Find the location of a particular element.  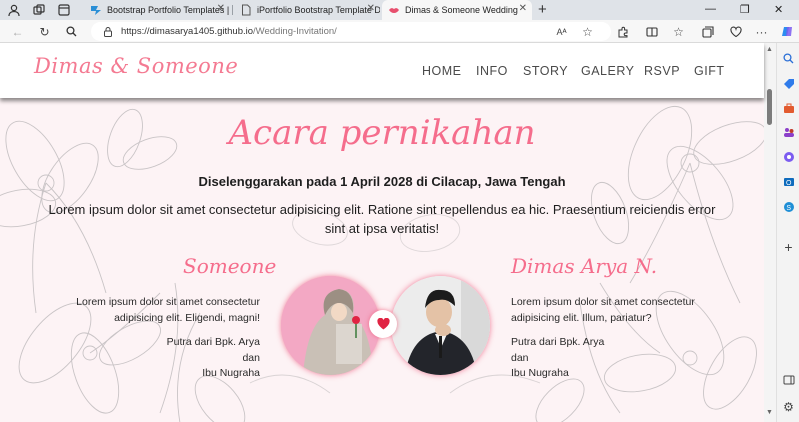

close-window-icon: ✕ is located at coordinates (778, 9).